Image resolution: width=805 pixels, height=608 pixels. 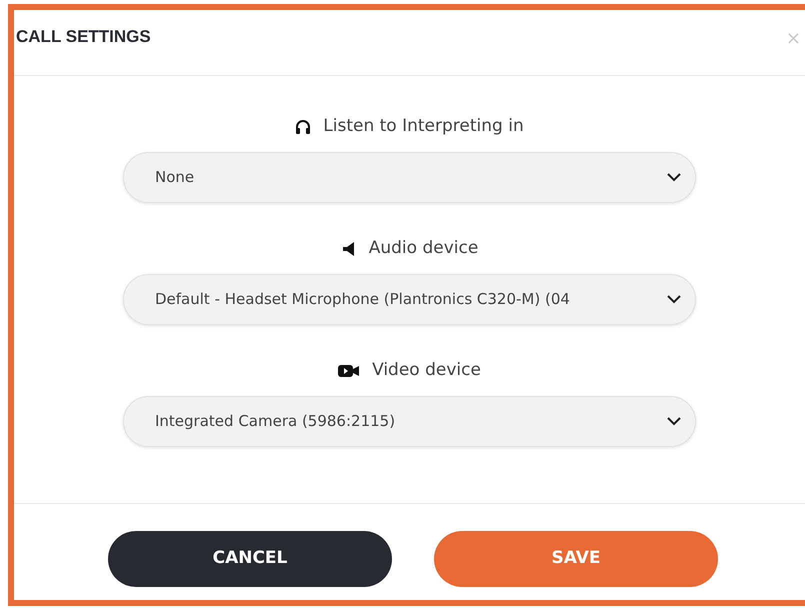 I want to click on field-label: Video device, so click(x=426, y=370).